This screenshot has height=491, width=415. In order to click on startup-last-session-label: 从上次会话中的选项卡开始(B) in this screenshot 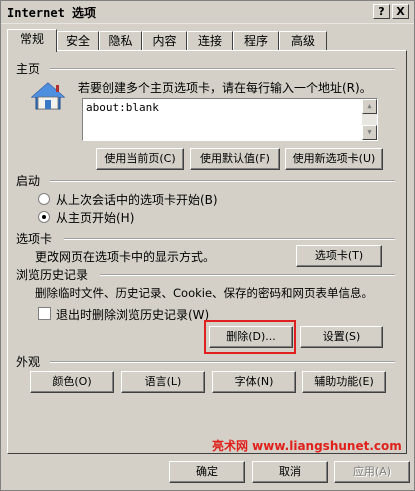, I will do `click(137, 200)`.